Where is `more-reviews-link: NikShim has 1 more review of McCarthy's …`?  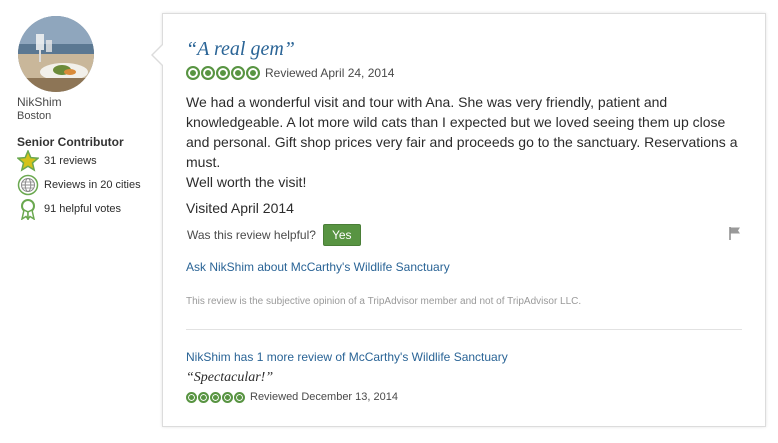
more-reviews-link: NikShim has 1 more review of McCarthy's … is located at coordinates (347, 357).